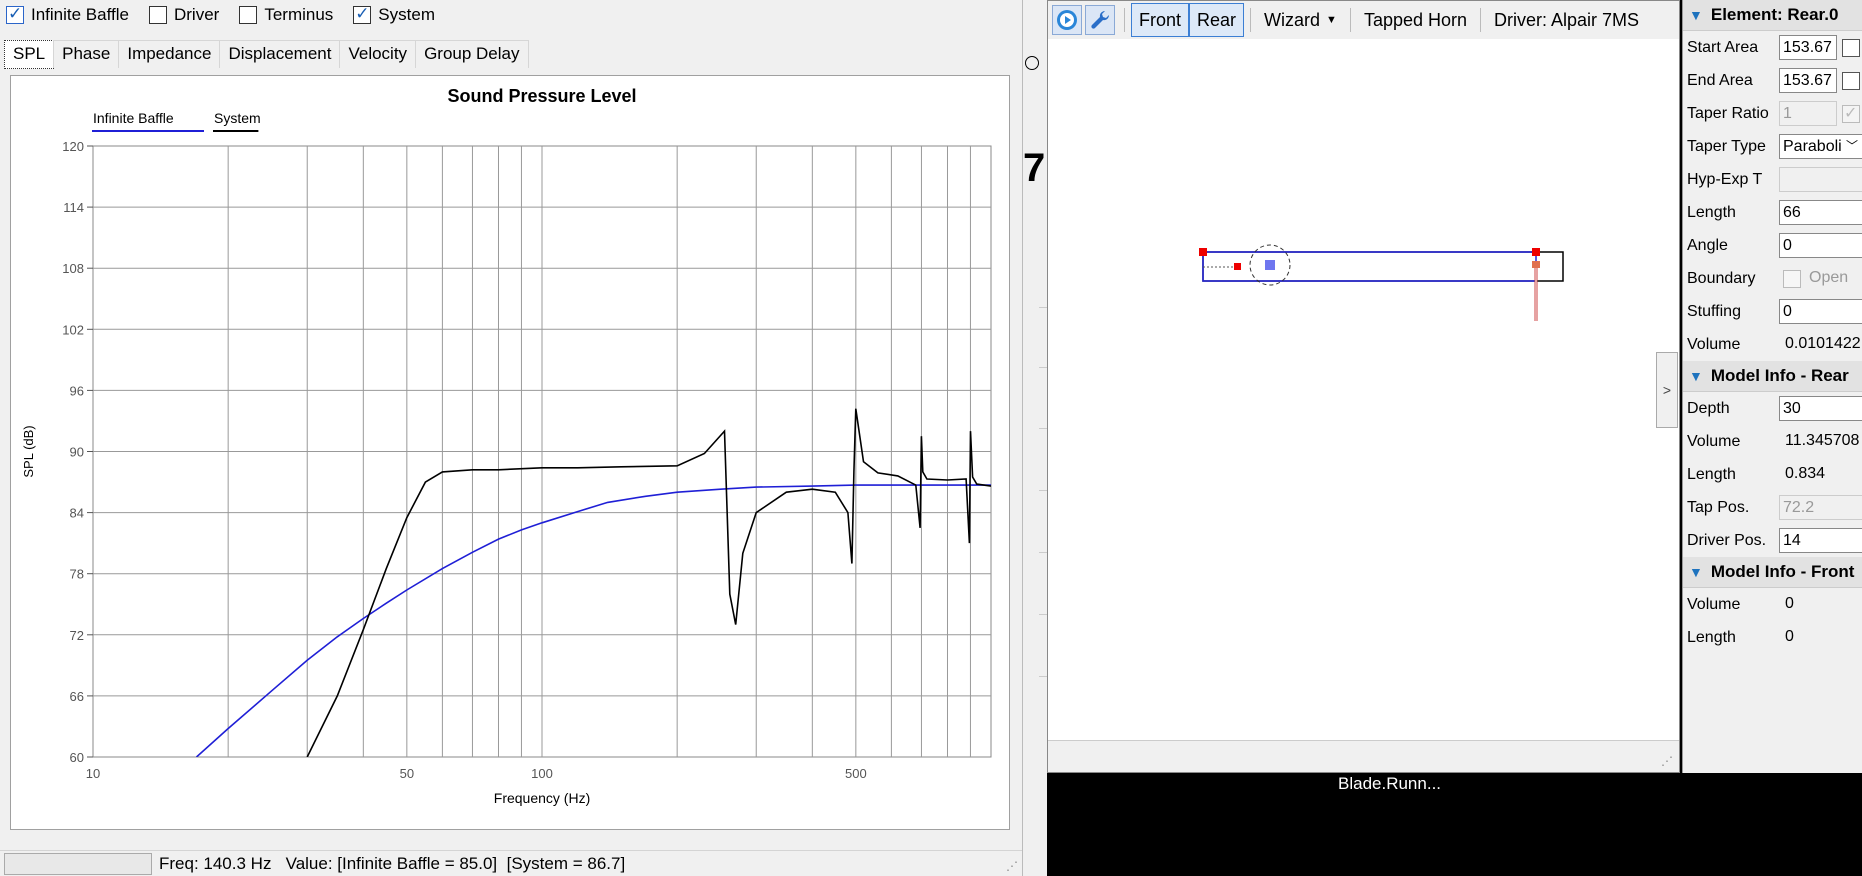  What do you see at coordinates (77, 757) in the screenshot?
I see `y-tick-label: 60` at bounding box center [77, 757].